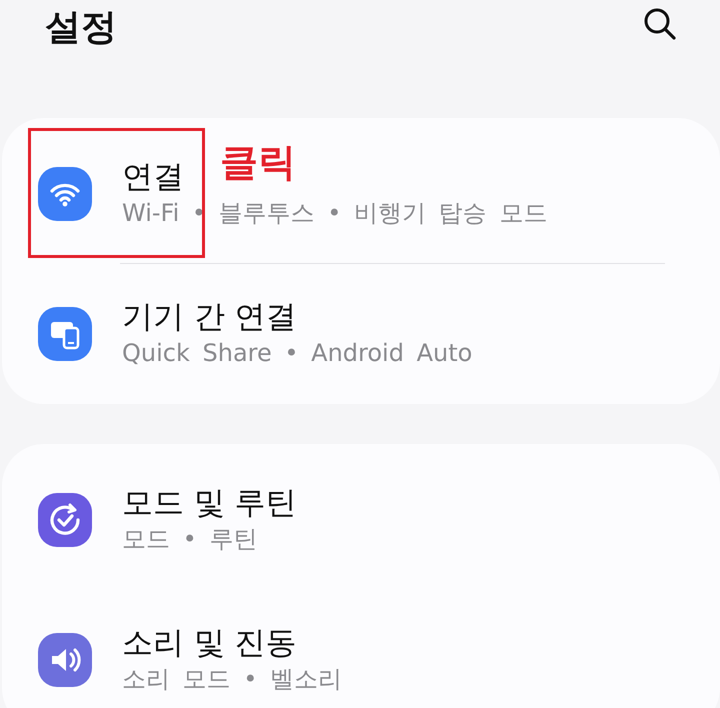 This screenshot has width=720, height=708. I want to click on item-subtitle: Wi-Fi • 블루투스 • 비행기 탑승 모드, so click(335, 214).